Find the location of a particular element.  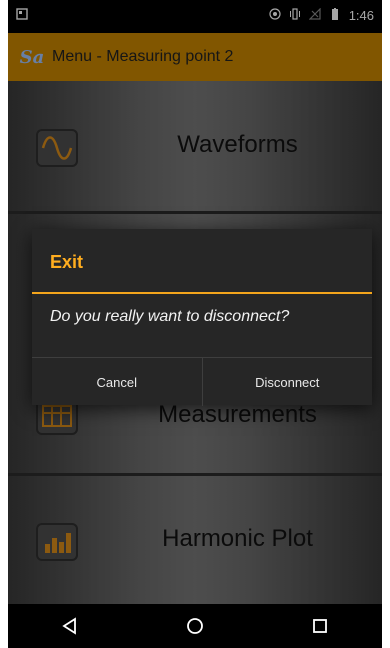

dialog-message: Do you really want to disconnect? is located at coordinates (170, 316).